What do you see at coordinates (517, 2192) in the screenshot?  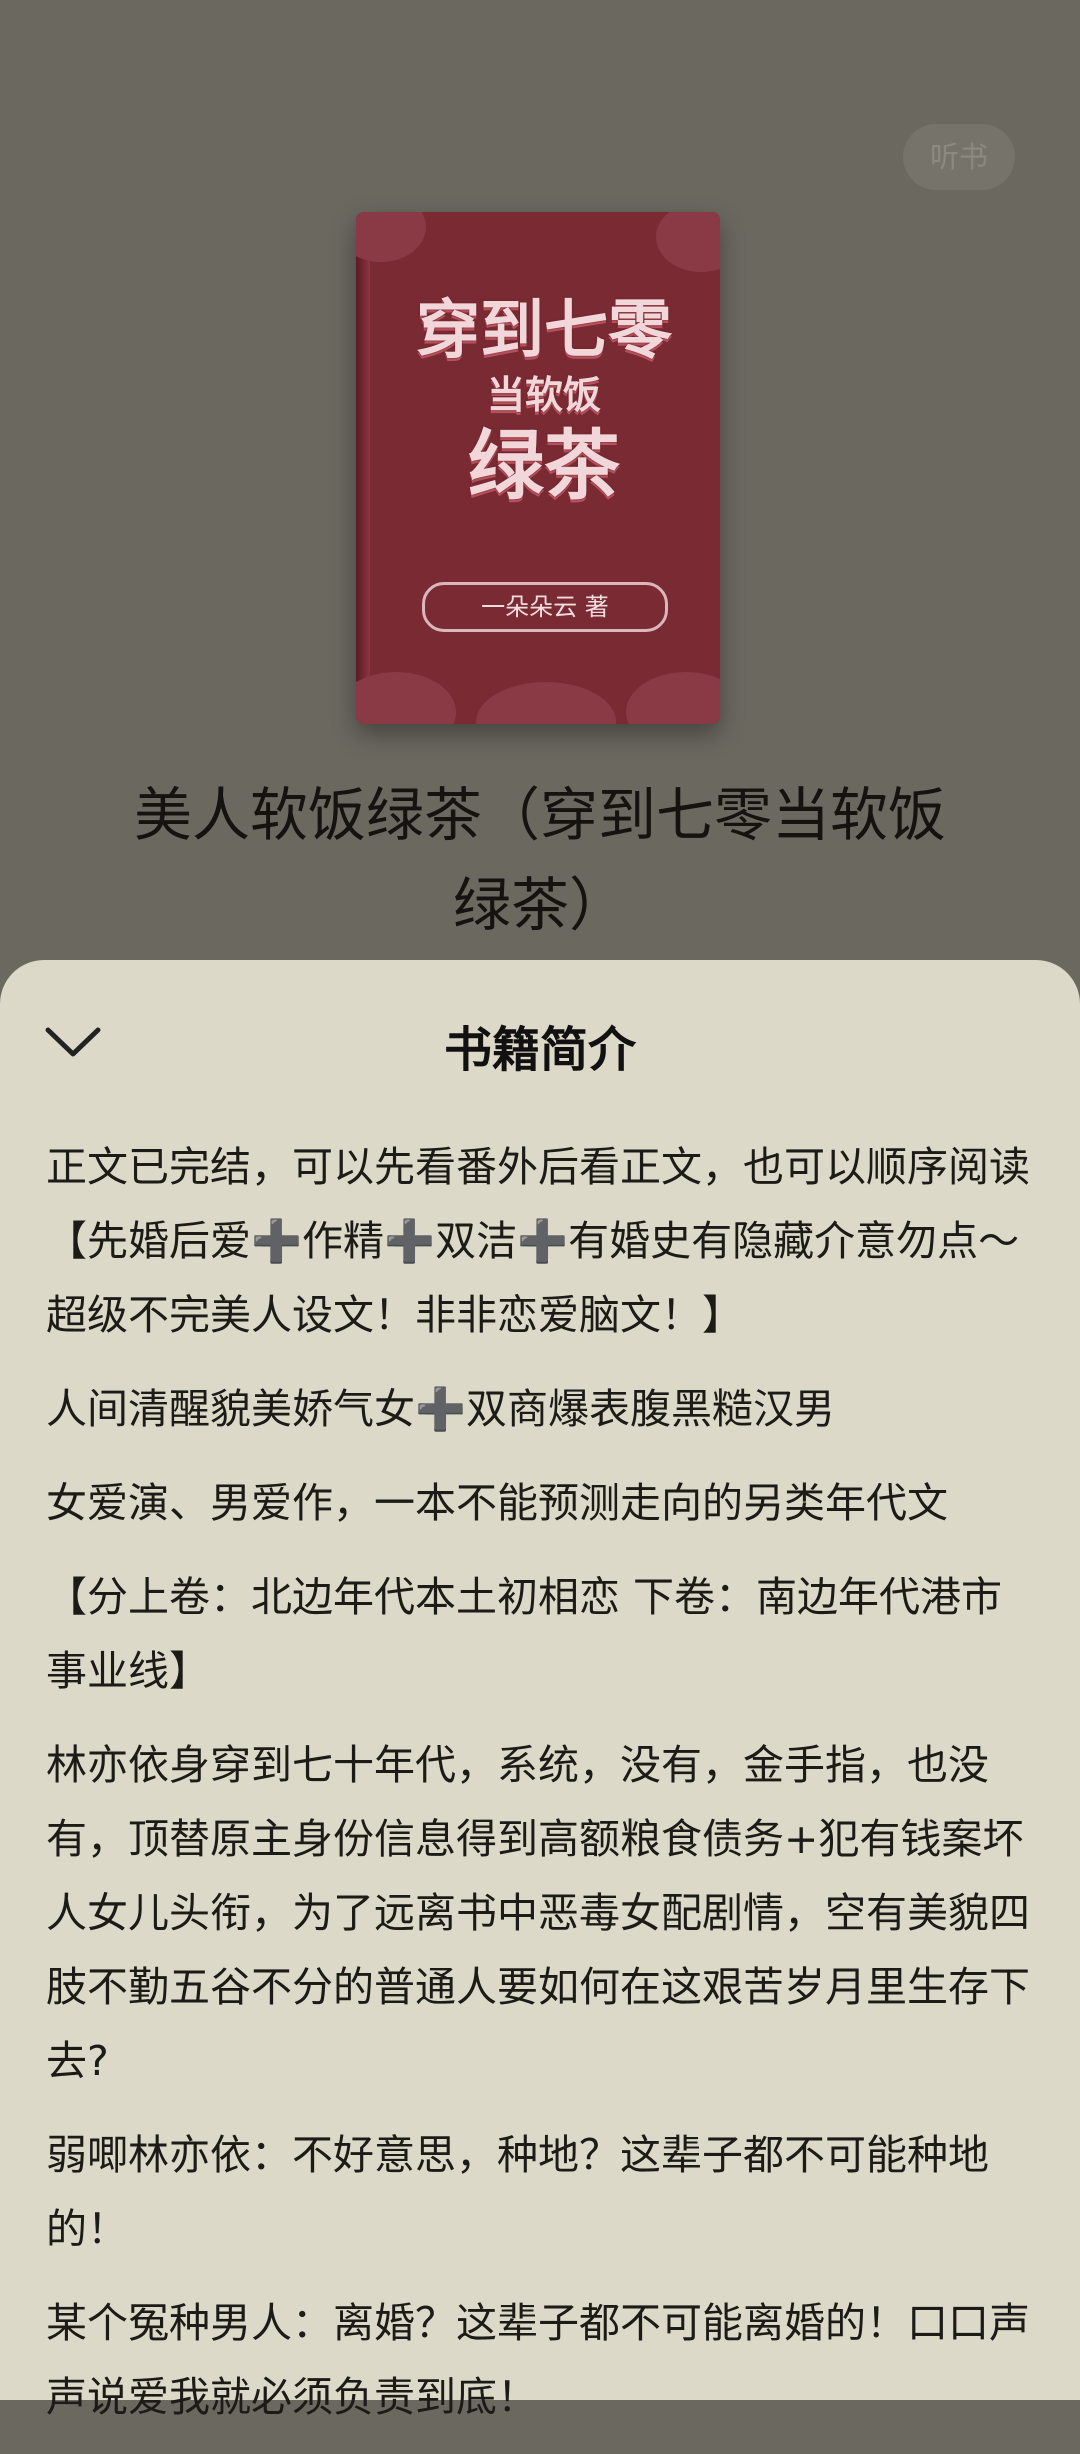 I see `intro-paragraph: 弱唧林亦依：不好意思，种地？这辈子都不可能种地的！` at bounding box center [517, 2192].